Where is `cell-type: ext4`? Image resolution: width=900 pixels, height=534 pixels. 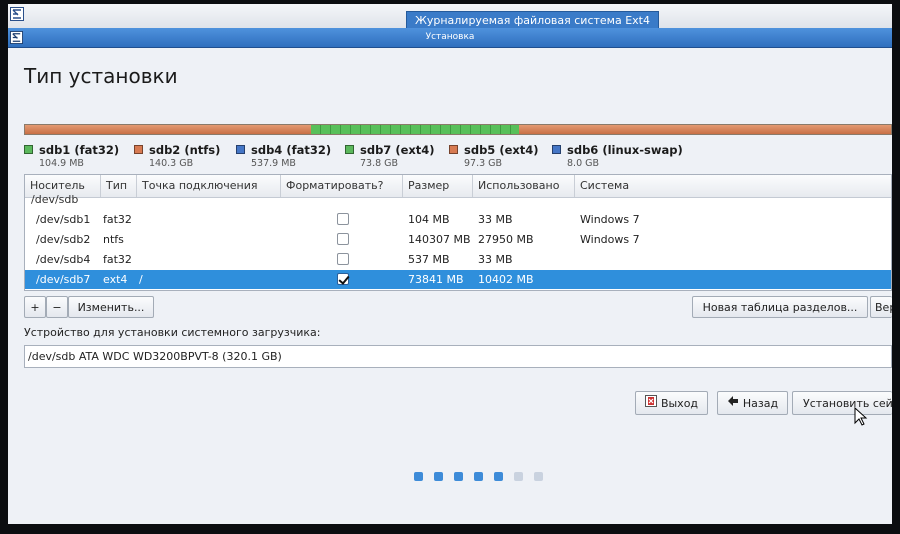 cell-type: ext4 is located at coordinates (115, 279).